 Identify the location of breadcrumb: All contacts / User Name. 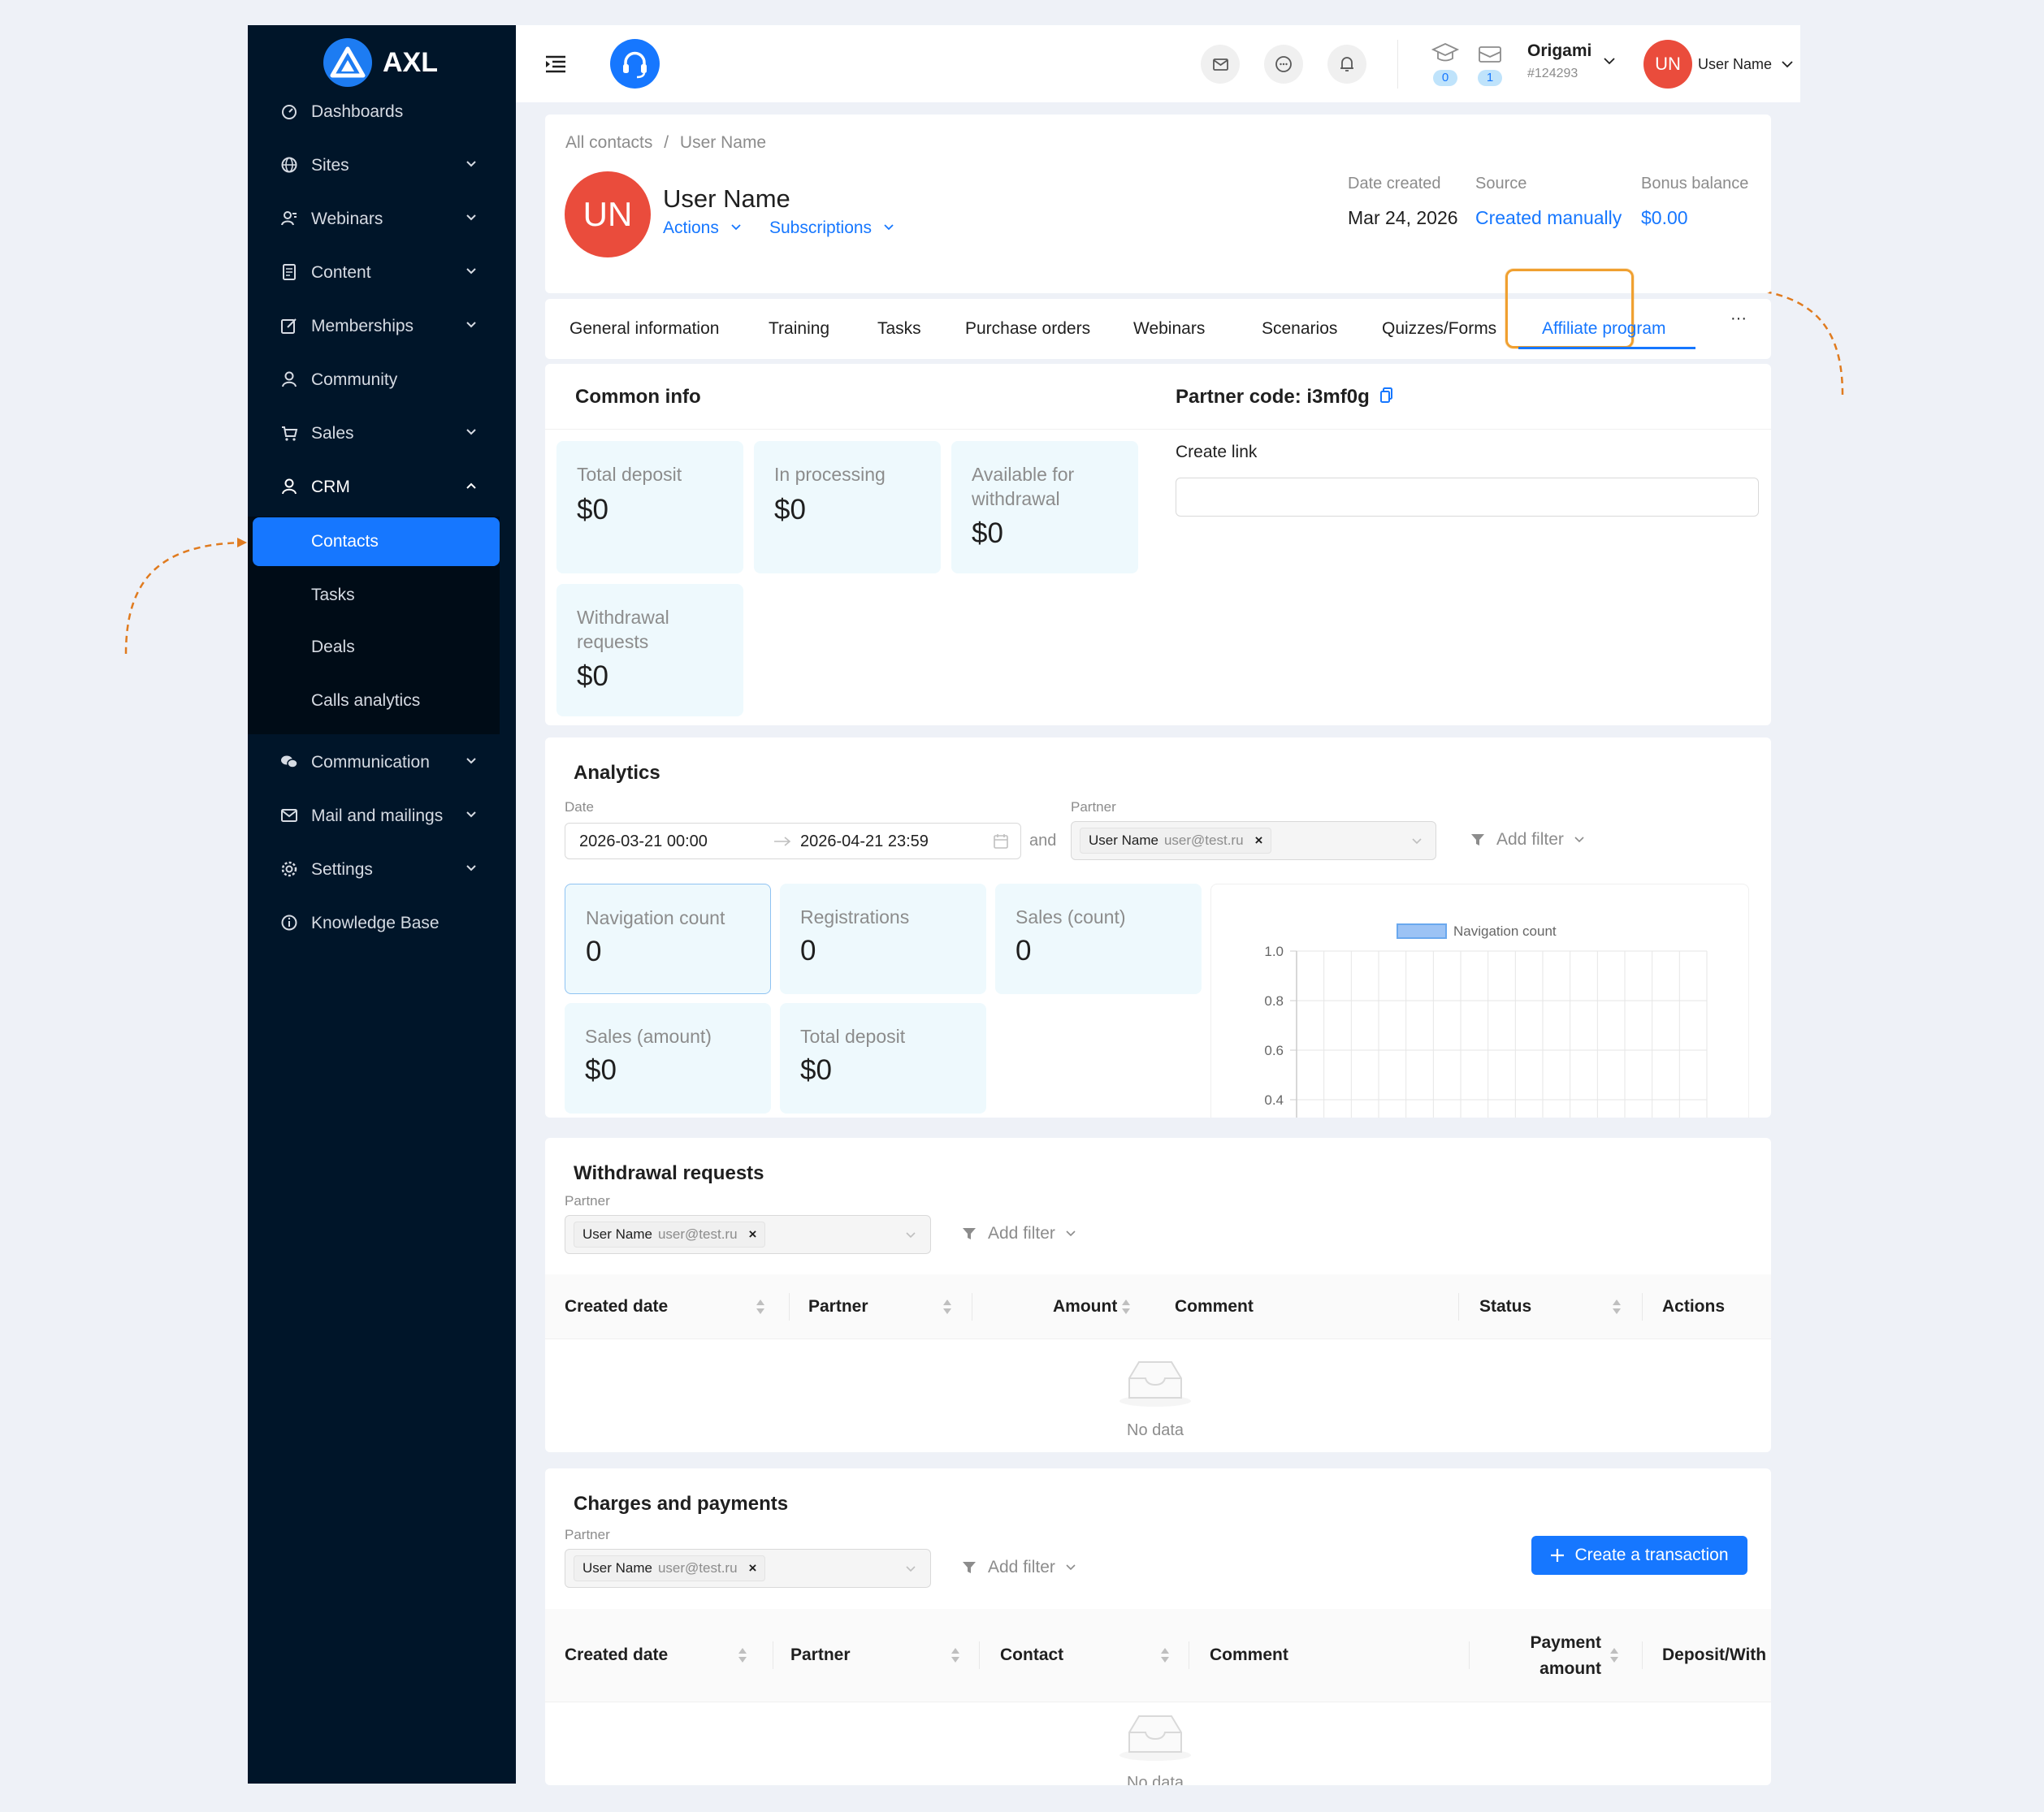
(666, 143).